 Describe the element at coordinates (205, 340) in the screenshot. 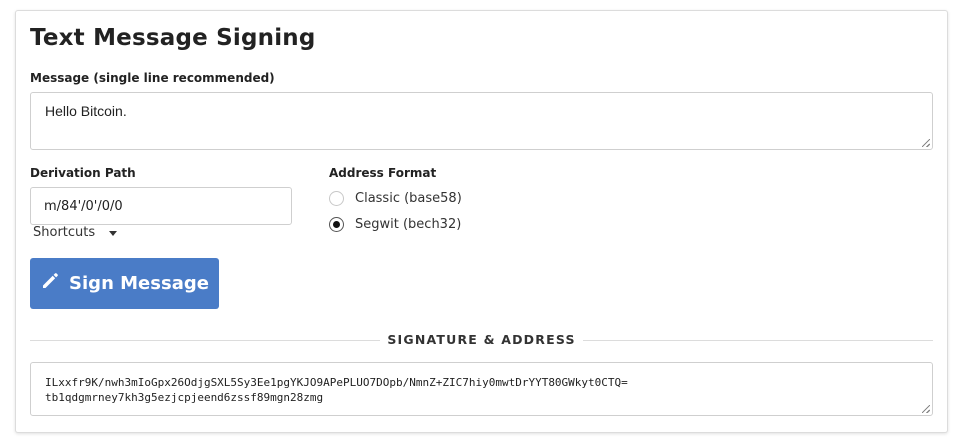

I see `section-divider-left` at that location.